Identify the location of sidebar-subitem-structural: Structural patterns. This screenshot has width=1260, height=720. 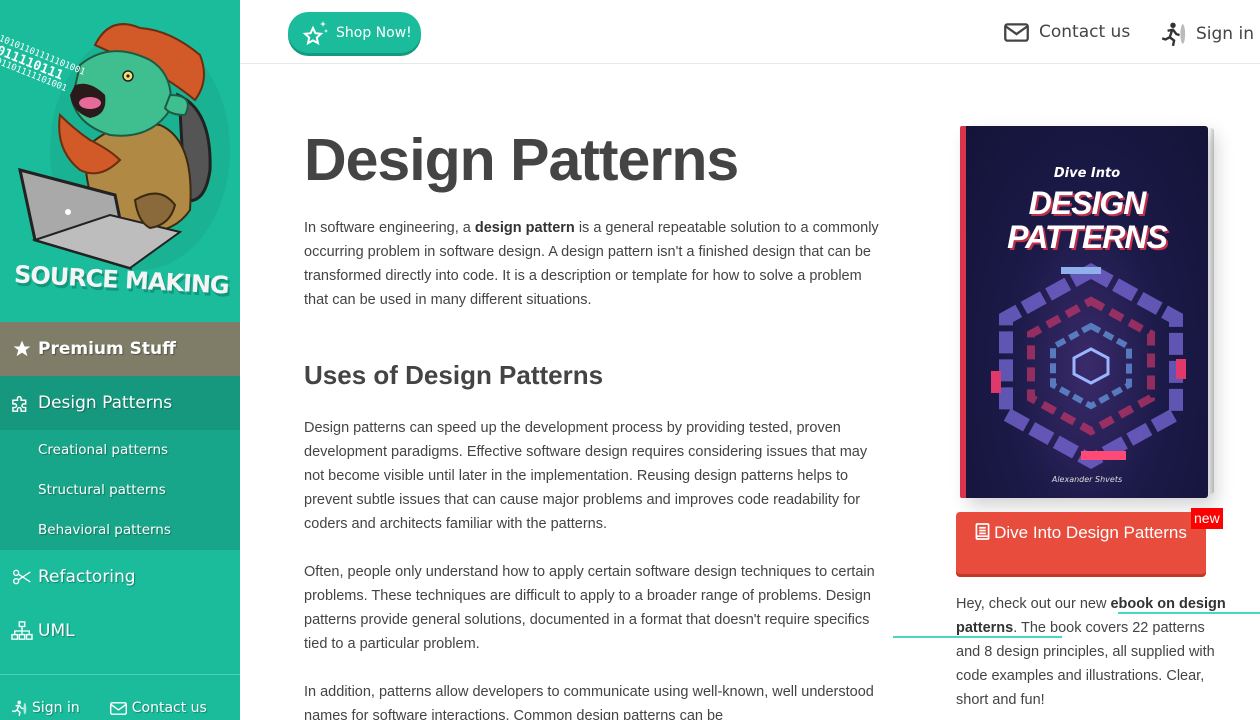
(120, 490).